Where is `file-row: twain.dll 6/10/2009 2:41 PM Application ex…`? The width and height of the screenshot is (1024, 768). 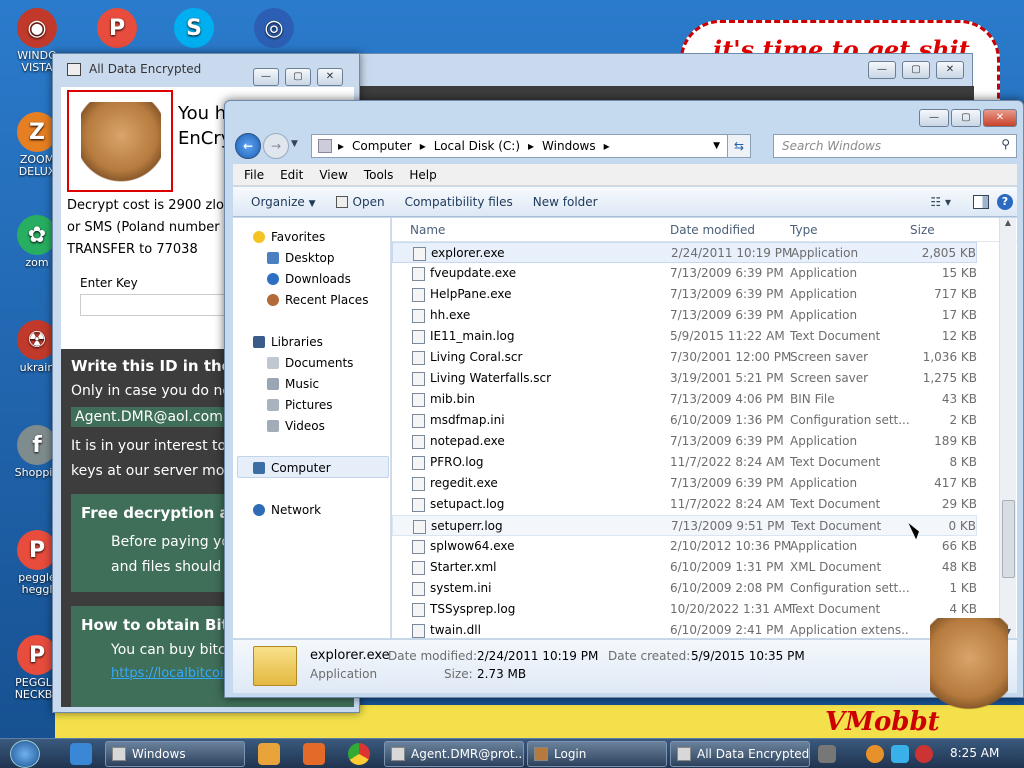
file-row: twain.dll 6/10/2009 2:41 PM Application ex… is located at coordinates (684, 629).